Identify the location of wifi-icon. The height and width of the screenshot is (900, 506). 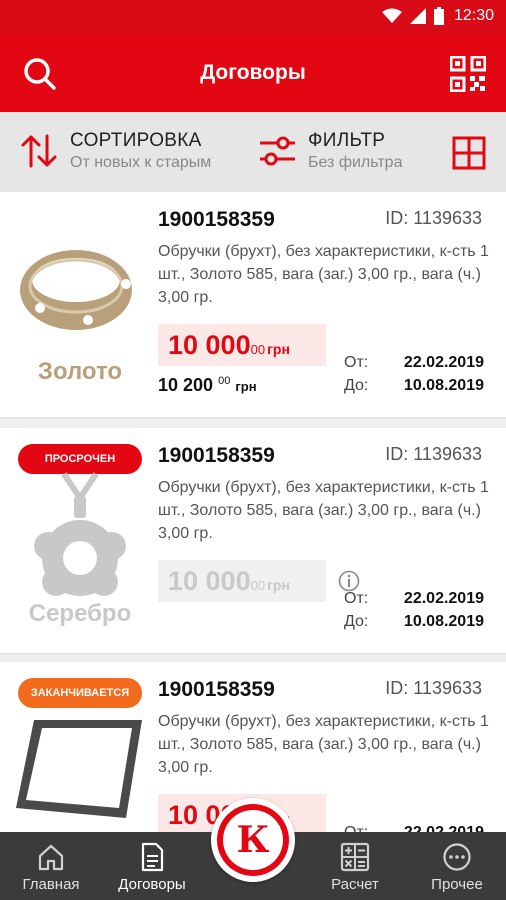
(392, 15).